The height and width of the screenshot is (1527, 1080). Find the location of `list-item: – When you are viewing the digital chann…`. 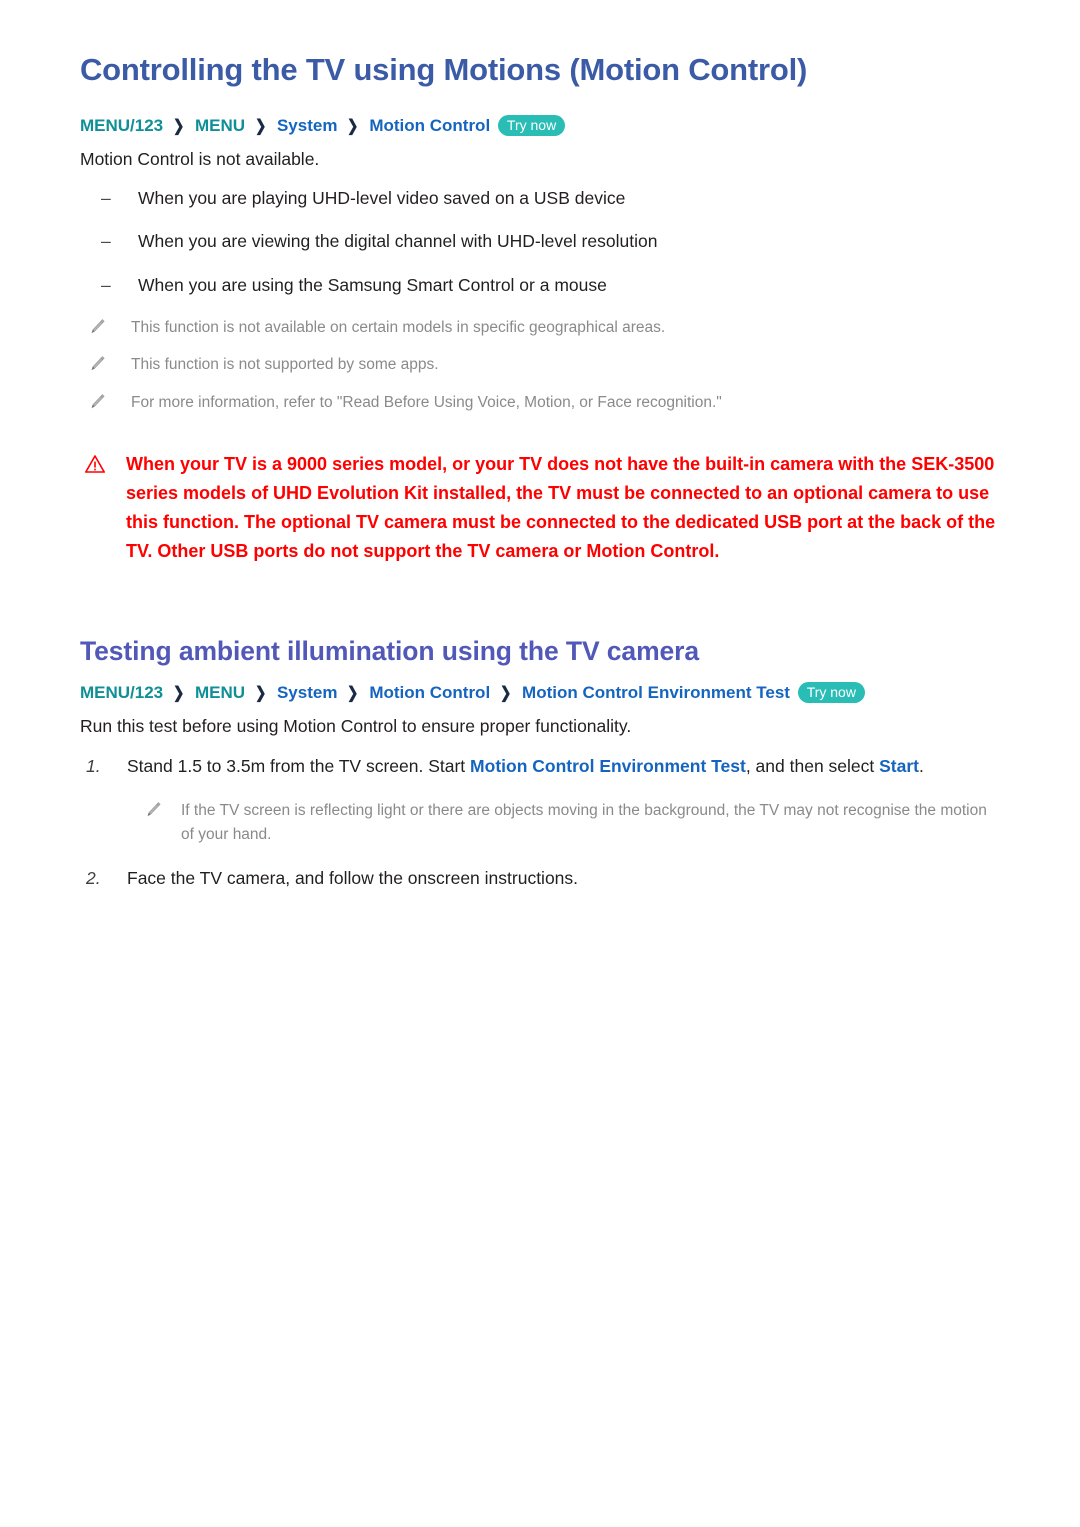

list-item: – When you are viewing the digital chann… is located at coordinates (540, 241).